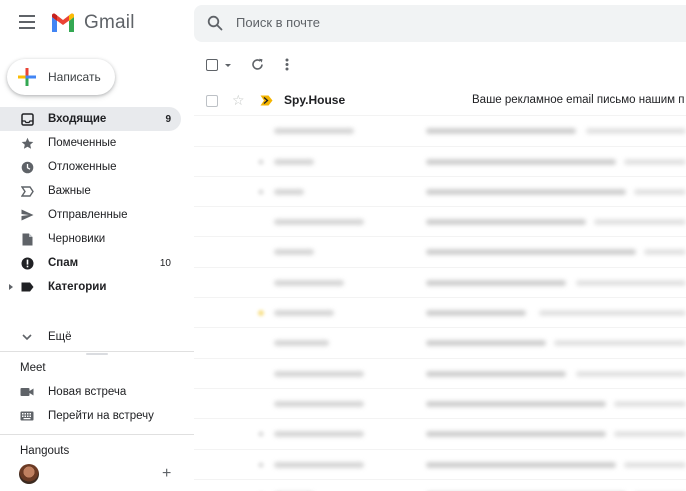 The width and height of the screenshot is (686, 491). Describe the element at coordinates (266, 100) in the screenshot. I see `important-marker-icon` at that location.